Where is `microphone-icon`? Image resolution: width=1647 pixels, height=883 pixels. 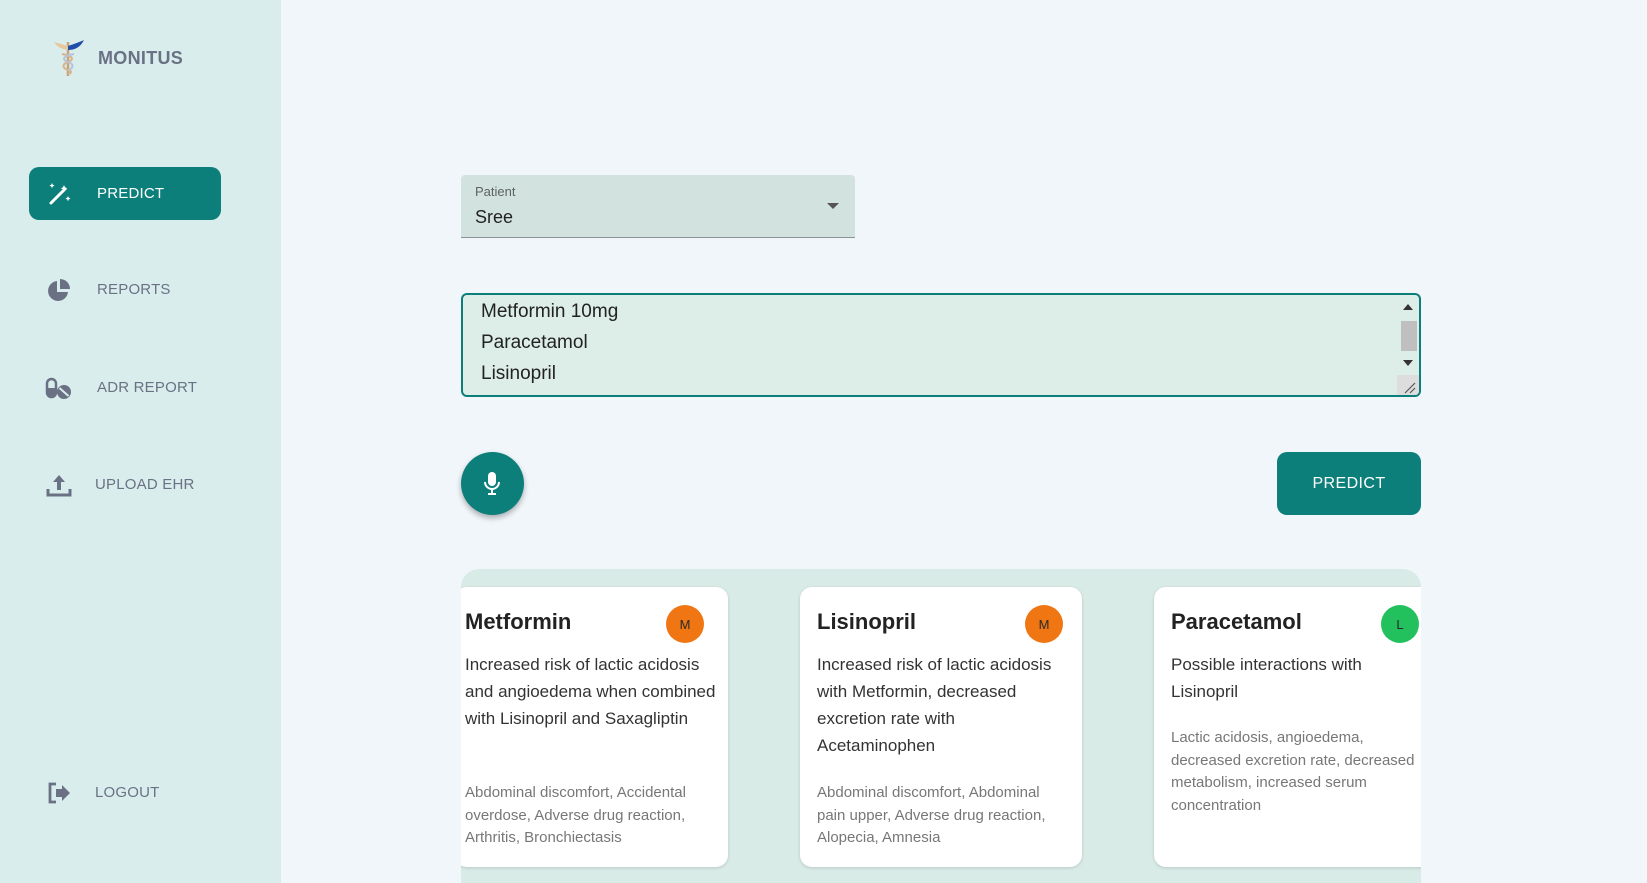
microphone-icon is located at coordinates (492, 483).